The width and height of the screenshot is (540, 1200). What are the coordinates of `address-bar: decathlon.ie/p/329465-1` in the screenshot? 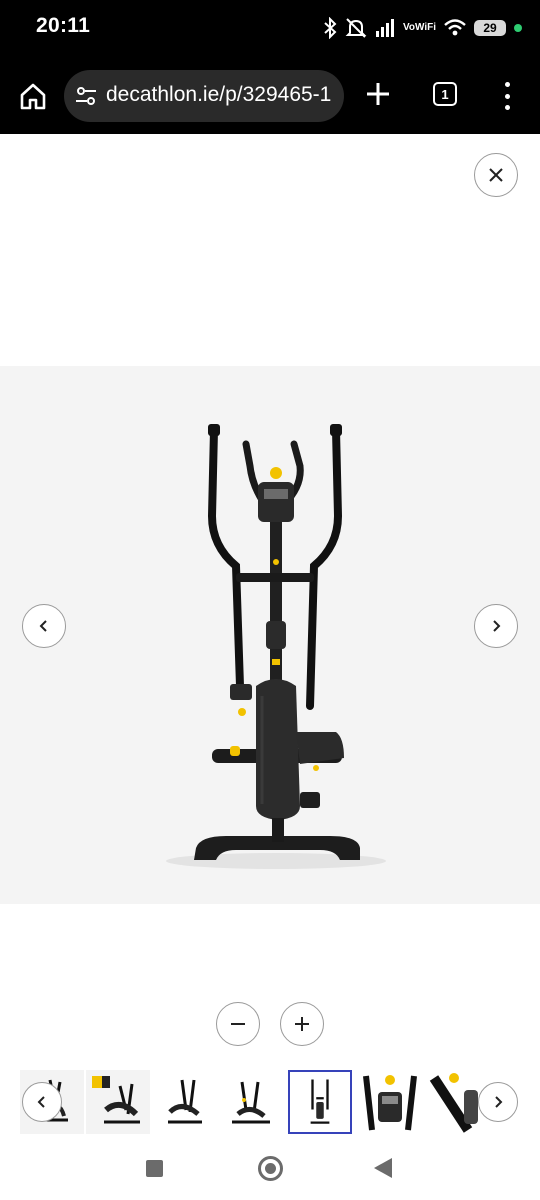 It's located at (204, 96).